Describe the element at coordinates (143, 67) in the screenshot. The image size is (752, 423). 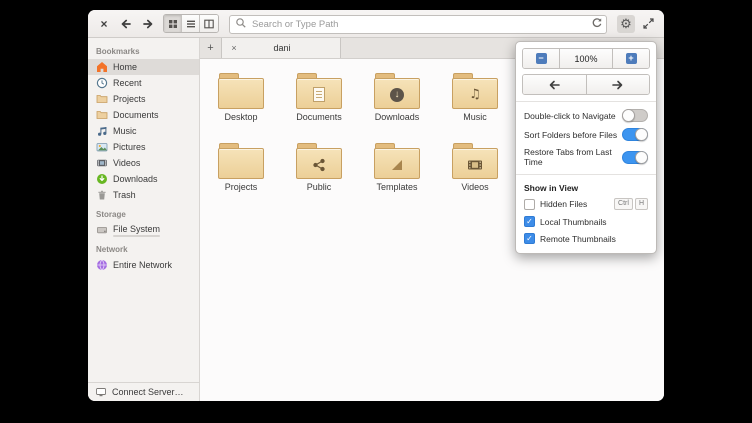
I see `sidebar-item-home: Home` at that location.